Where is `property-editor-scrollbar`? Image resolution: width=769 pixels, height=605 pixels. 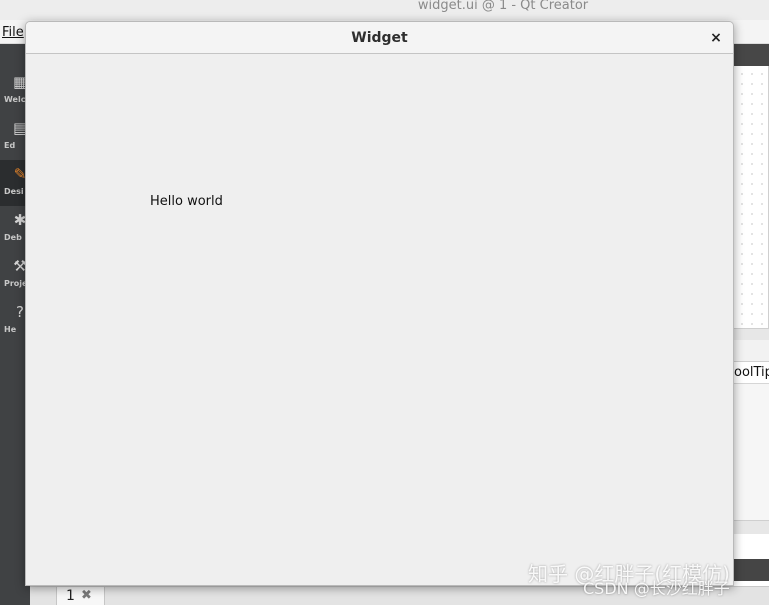
property-editor-scrollbar is located at coordinates (751, 527).